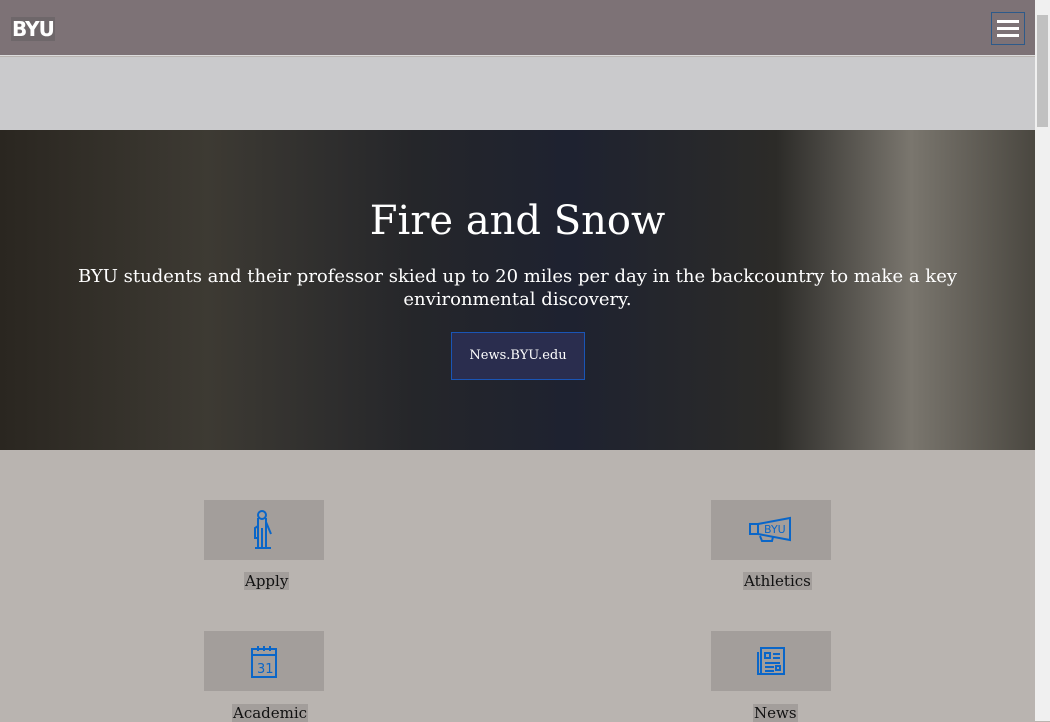 Image resolution: width=1050 pixels, height=722 pixels. Describe the element at coordinates (517, 221) in the screenshot. I see `hero-title: Fire and Snow` at that location.